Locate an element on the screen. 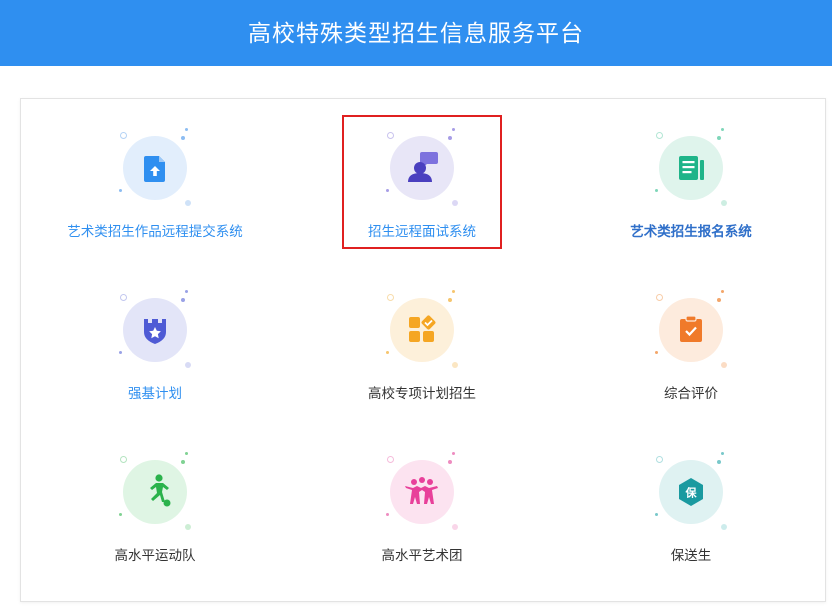 The width and height of the screenshot is (832, 612). page-title: 高校特殊类型招生信息服务平台 is located at coordinates (416, 34).